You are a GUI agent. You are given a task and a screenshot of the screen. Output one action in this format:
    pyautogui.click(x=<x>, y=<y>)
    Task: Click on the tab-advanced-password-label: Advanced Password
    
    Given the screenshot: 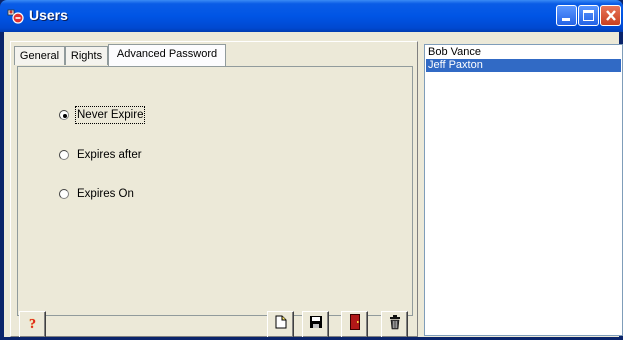 What is the action you would take?
    pyautogui.click(x=167, y=54)
    